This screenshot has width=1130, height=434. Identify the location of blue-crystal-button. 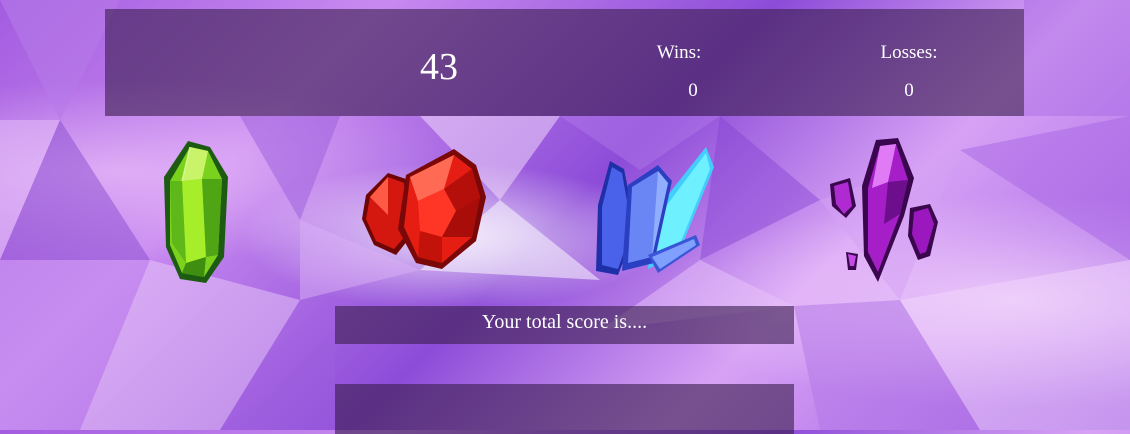
(653, 212).